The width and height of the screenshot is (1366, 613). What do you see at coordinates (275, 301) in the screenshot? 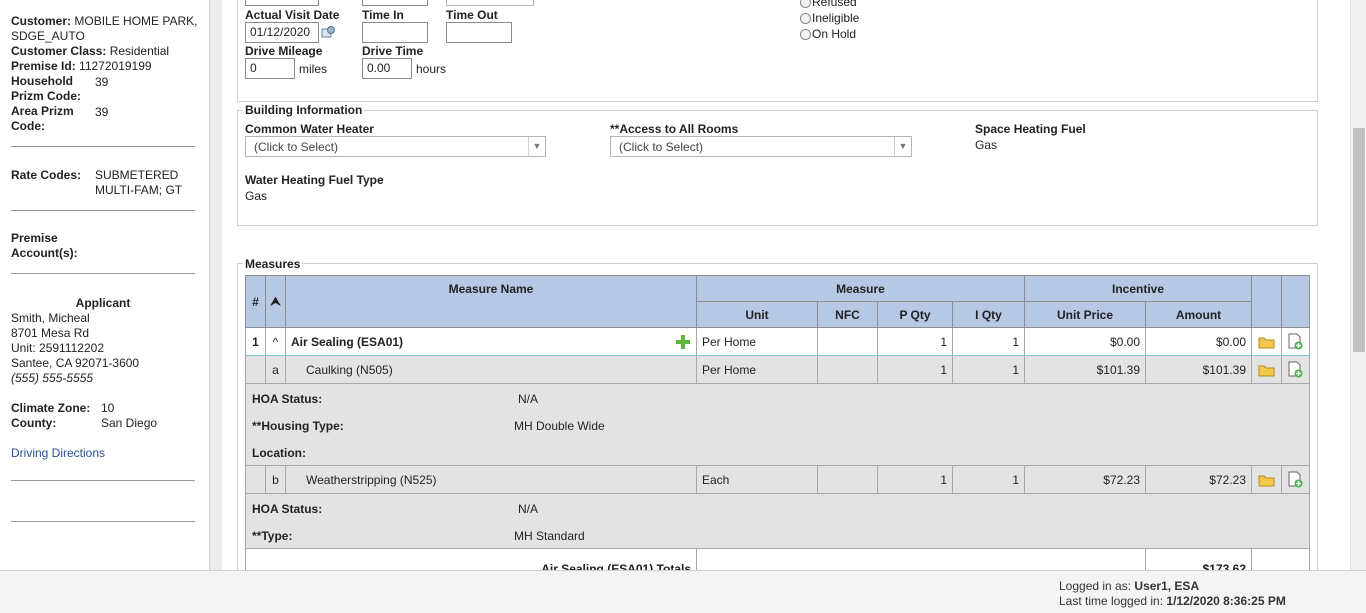
I see `sort-icon: ⮝` at bounding box center [275, 301].